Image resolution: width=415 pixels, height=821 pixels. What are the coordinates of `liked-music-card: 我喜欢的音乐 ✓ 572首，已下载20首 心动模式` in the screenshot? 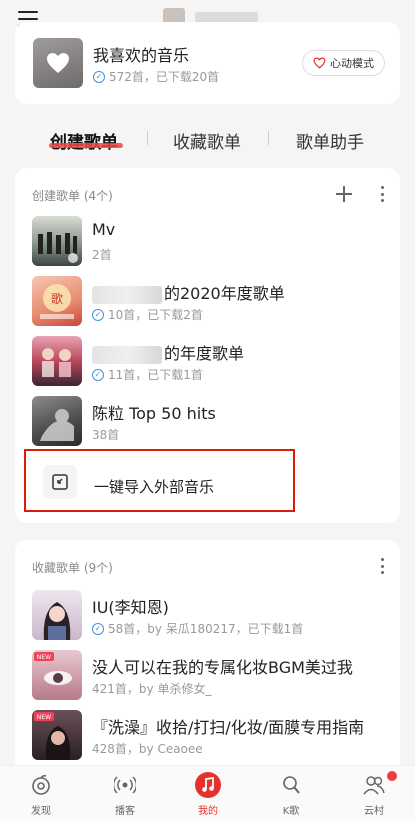 It's located at (207, 63).